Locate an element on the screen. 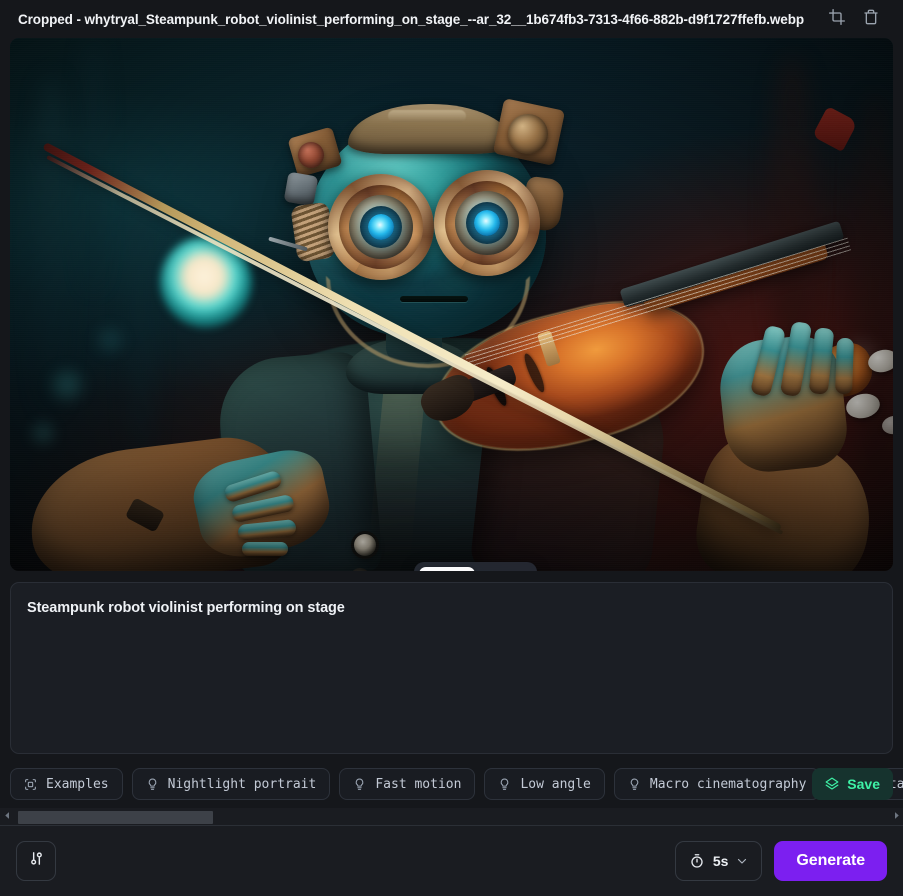 The height and width of the screenshot is (896, 903). chip-nightlight-portrait: Nightlight portrait is located at coordinates (231, 784).